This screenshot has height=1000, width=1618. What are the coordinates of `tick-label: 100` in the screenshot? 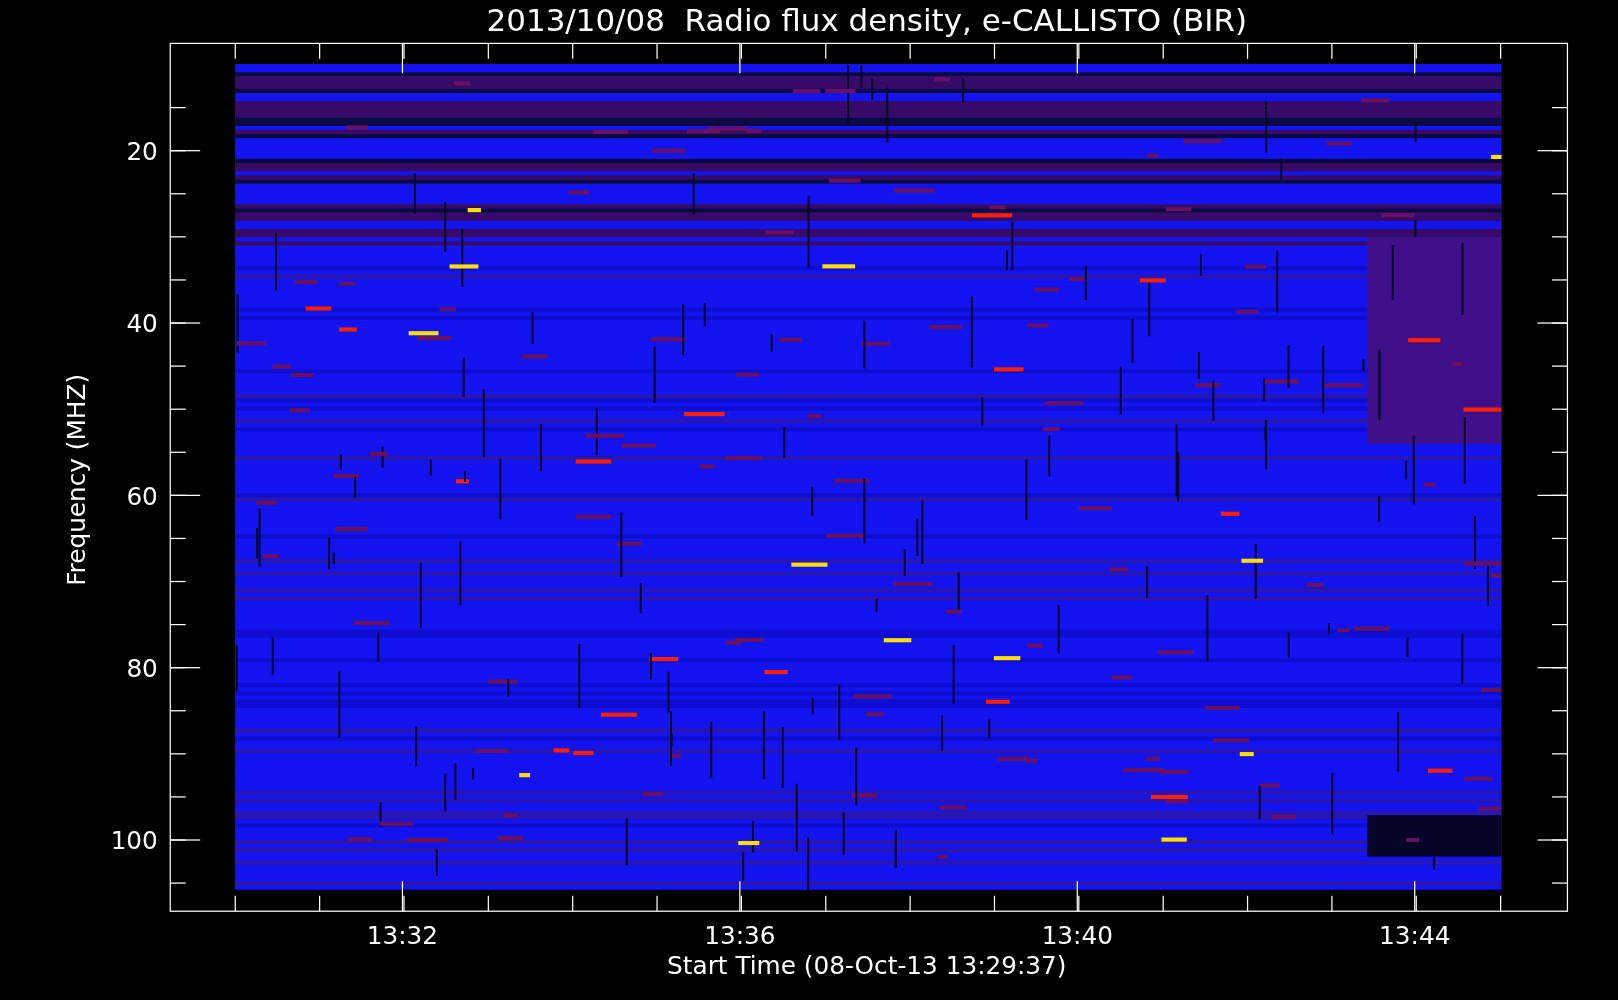 It's located at (134, 841).